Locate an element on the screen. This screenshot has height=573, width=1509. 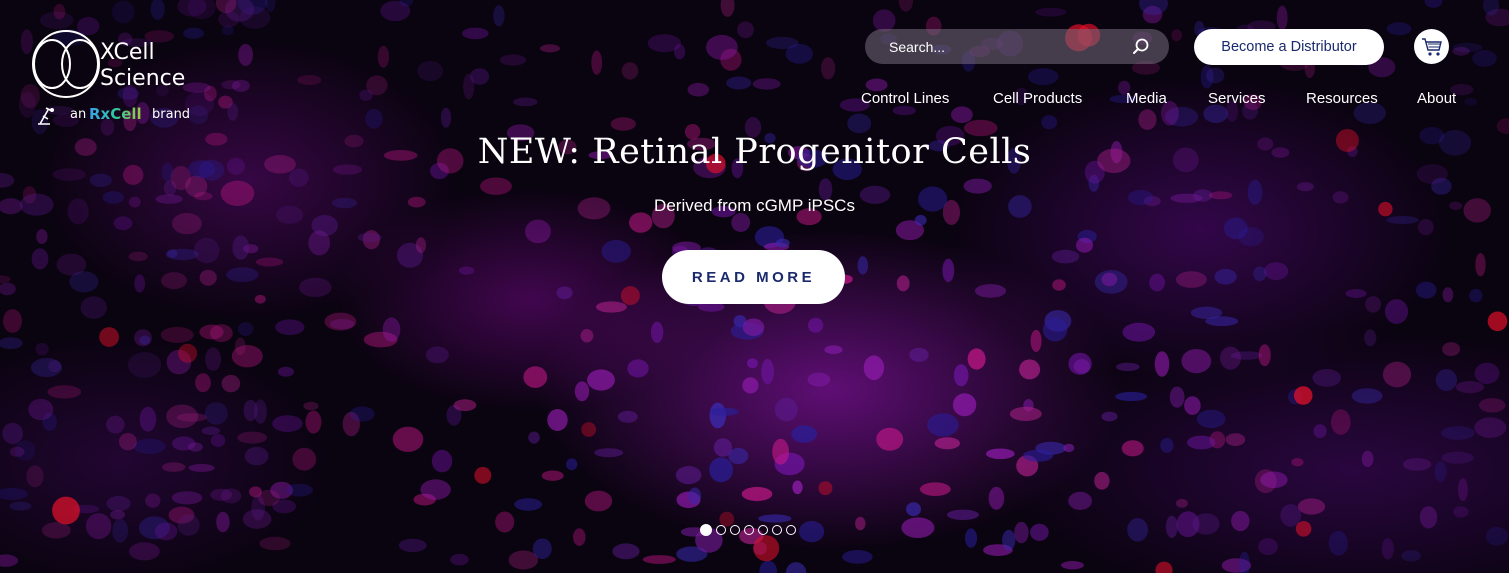
search-box is located at coordinates (1017, 46).